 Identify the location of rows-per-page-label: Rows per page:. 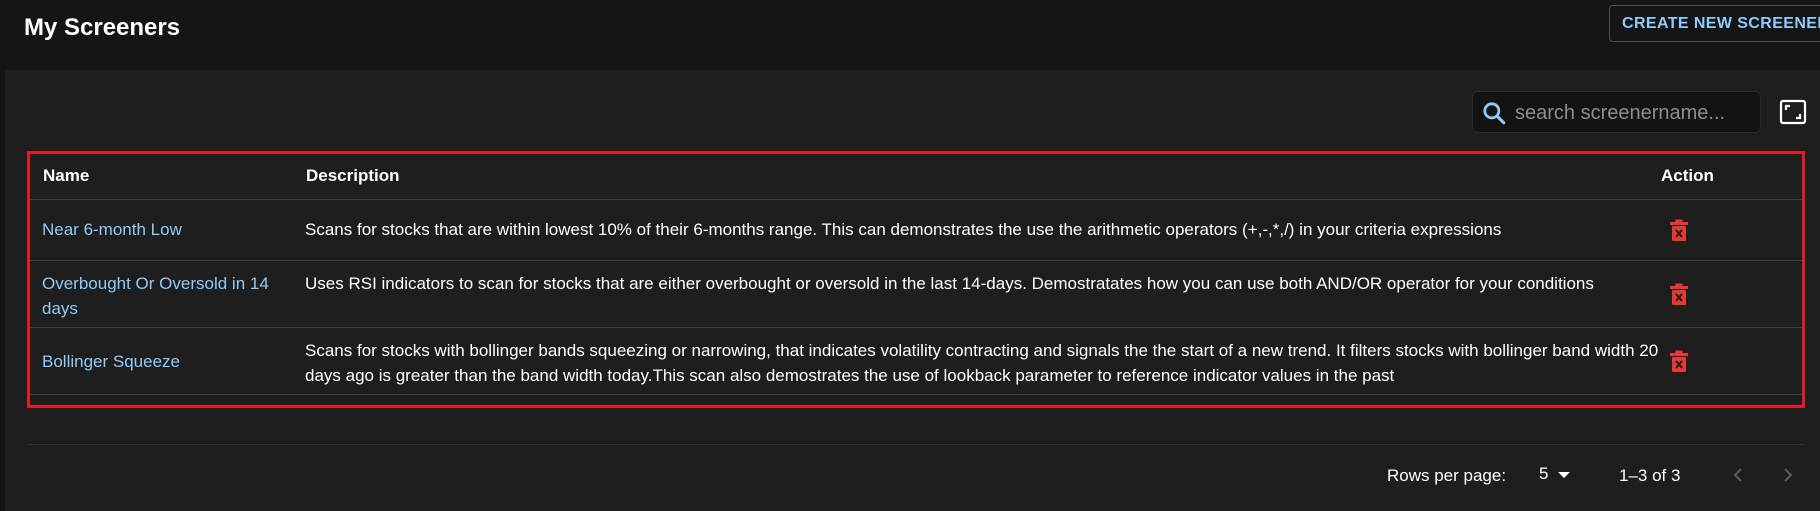
(1447, 475).